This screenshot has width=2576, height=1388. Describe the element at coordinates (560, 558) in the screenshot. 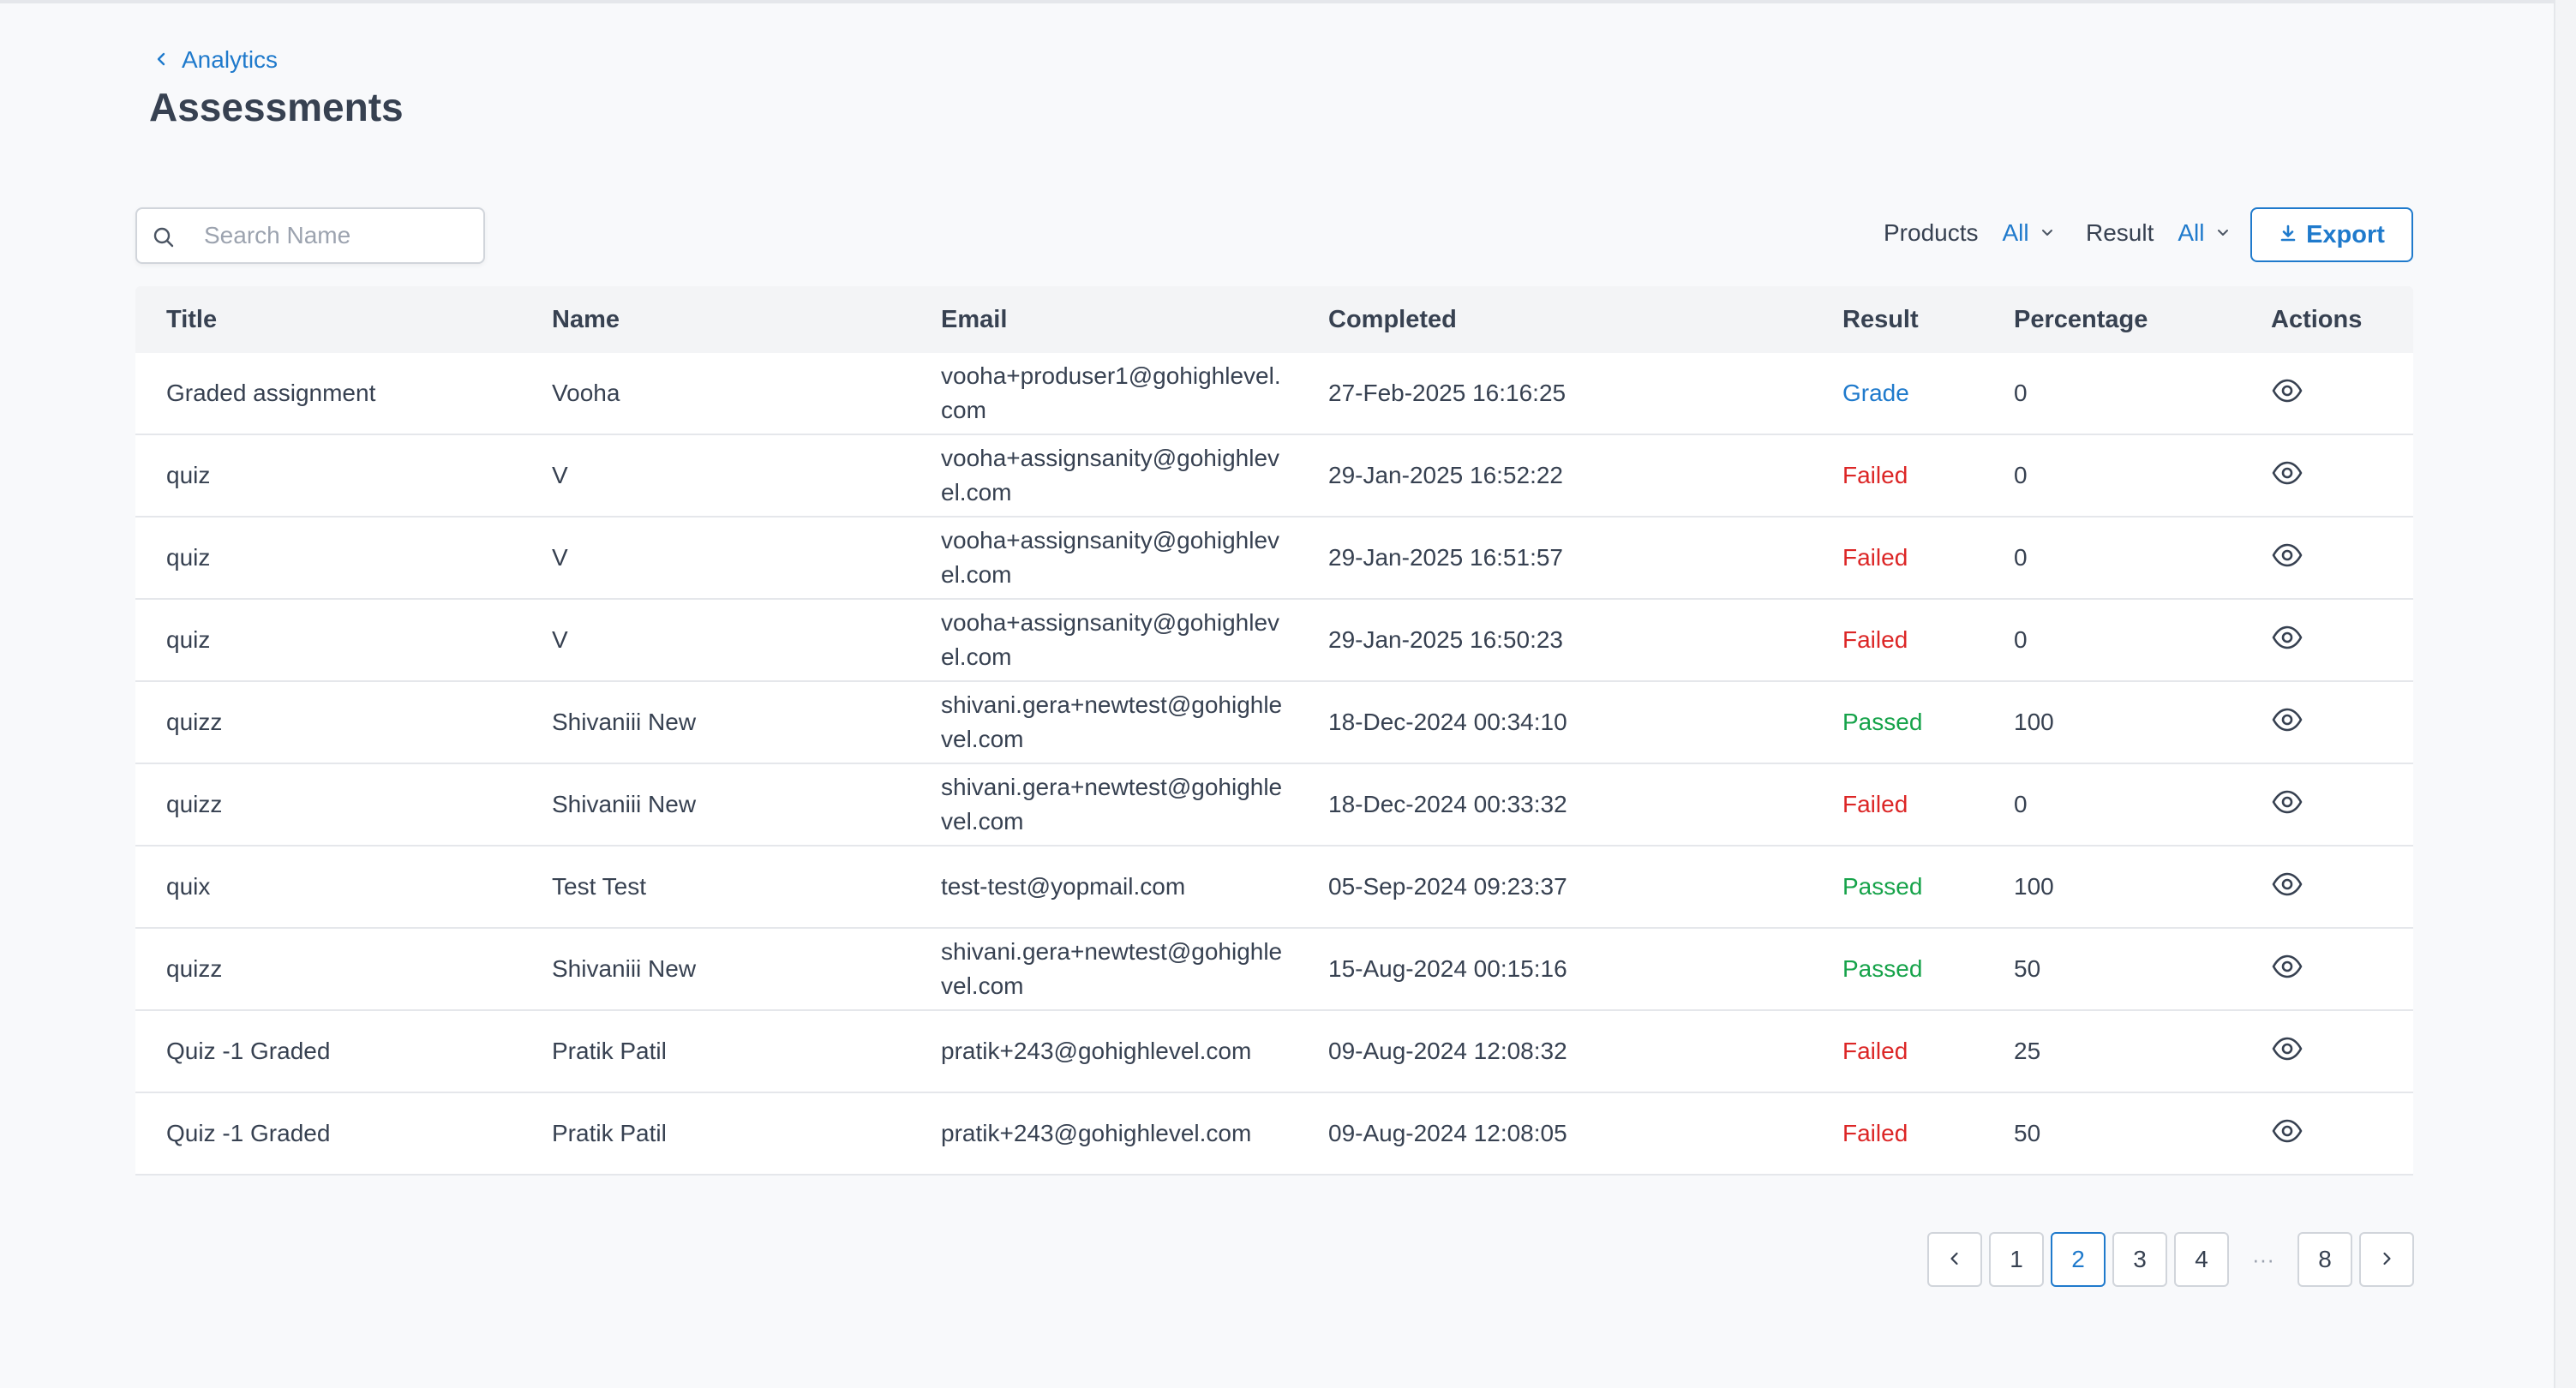

I see `cell-name: V` at that location.